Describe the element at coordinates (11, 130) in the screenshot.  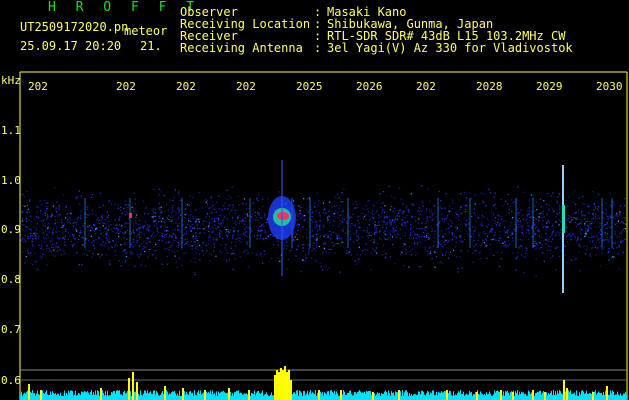
I see `y-tick-label: 1.1` at that location.